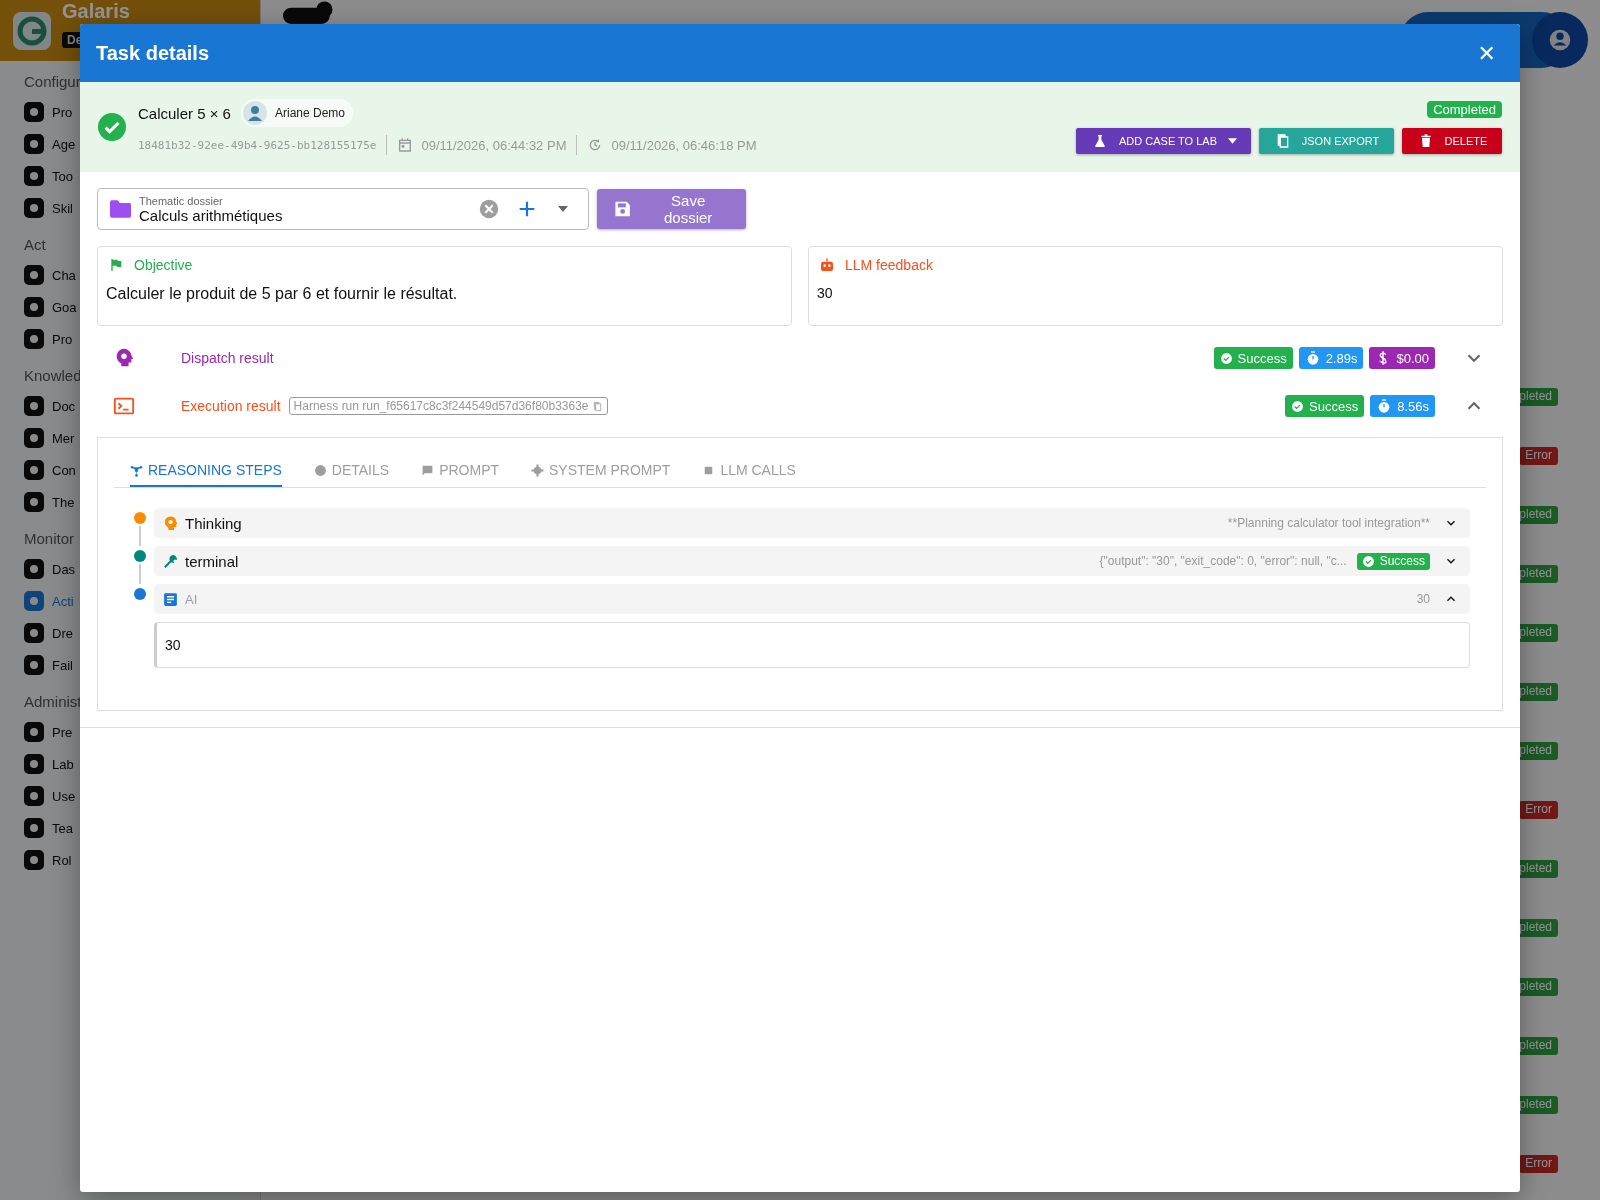 This screenshot has width=1600, height=1200. Describe the element at coordinates (812, 645) in the screenshot. I see `step-output: 30` at that location.